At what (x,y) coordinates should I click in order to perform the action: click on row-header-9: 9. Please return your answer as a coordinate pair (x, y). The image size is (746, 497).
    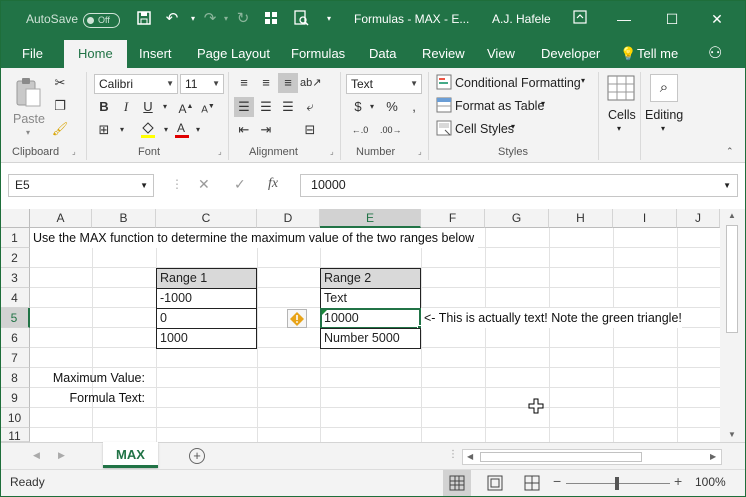
    Looking at the image, I should click on (15, 398).